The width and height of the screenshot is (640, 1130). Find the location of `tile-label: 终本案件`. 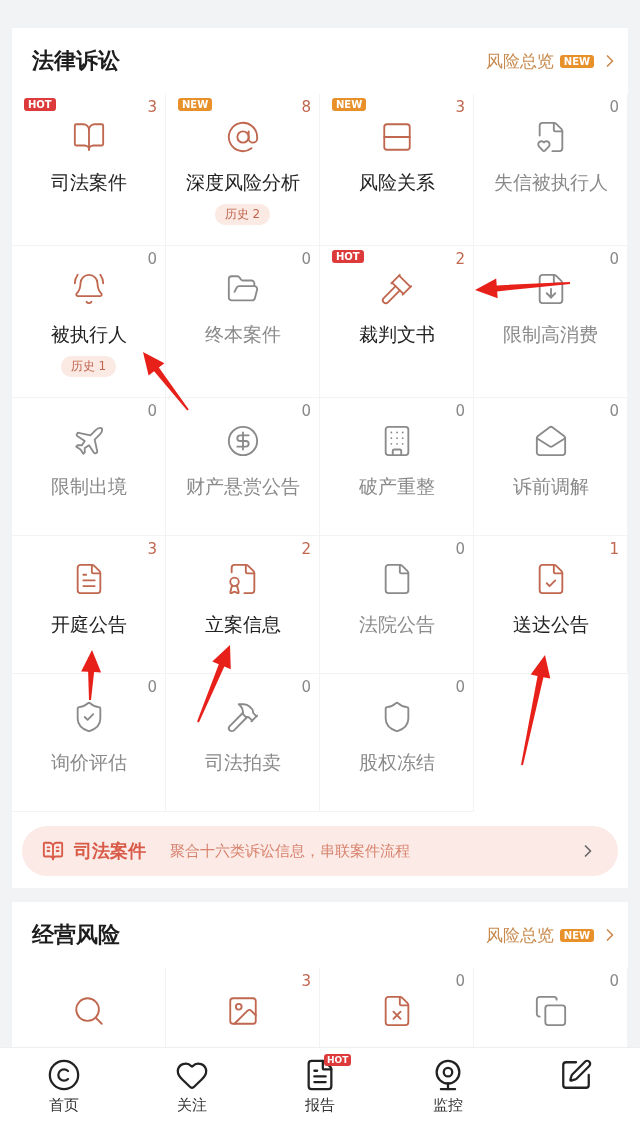

tile-label: 终本案件 is located at coordinates (242, 334).